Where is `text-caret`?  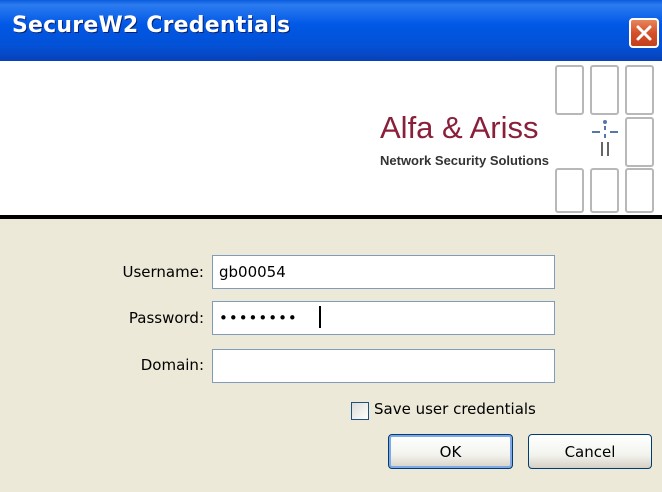 text-caret is located at coordinates (320, 317).